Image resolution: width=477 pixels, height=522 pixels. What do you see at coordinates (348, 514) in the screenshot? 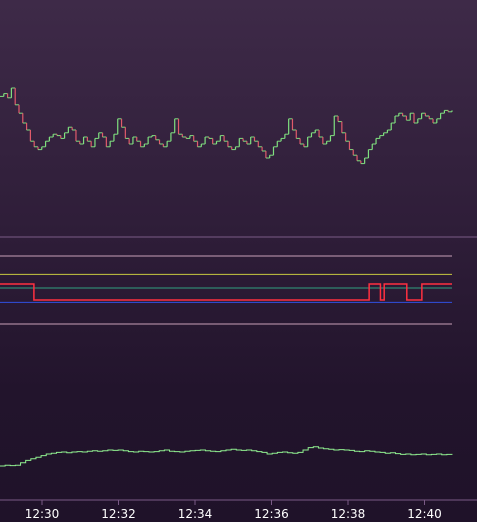
I see `time-tick-label: 12:38` at bounding box center [348, 514].